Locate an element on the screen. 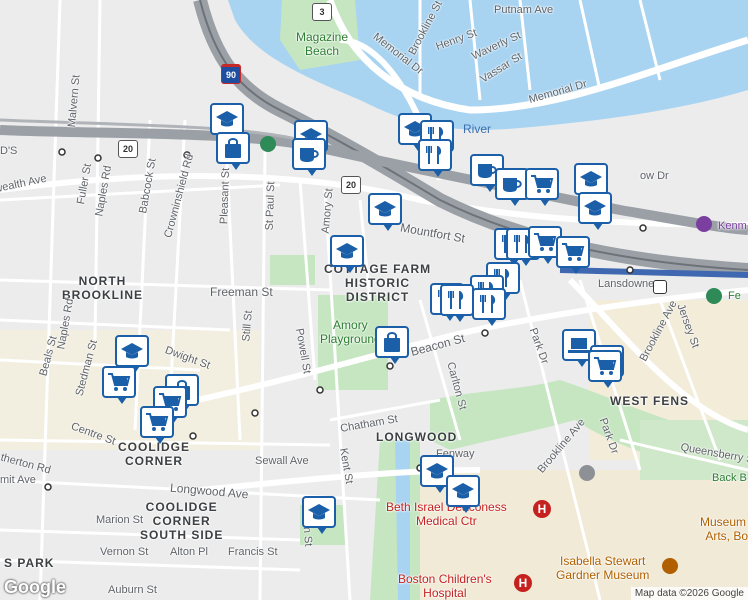 The image size is (748, 600). marion-st-label: Marion St is located at coordinates (120, 520).